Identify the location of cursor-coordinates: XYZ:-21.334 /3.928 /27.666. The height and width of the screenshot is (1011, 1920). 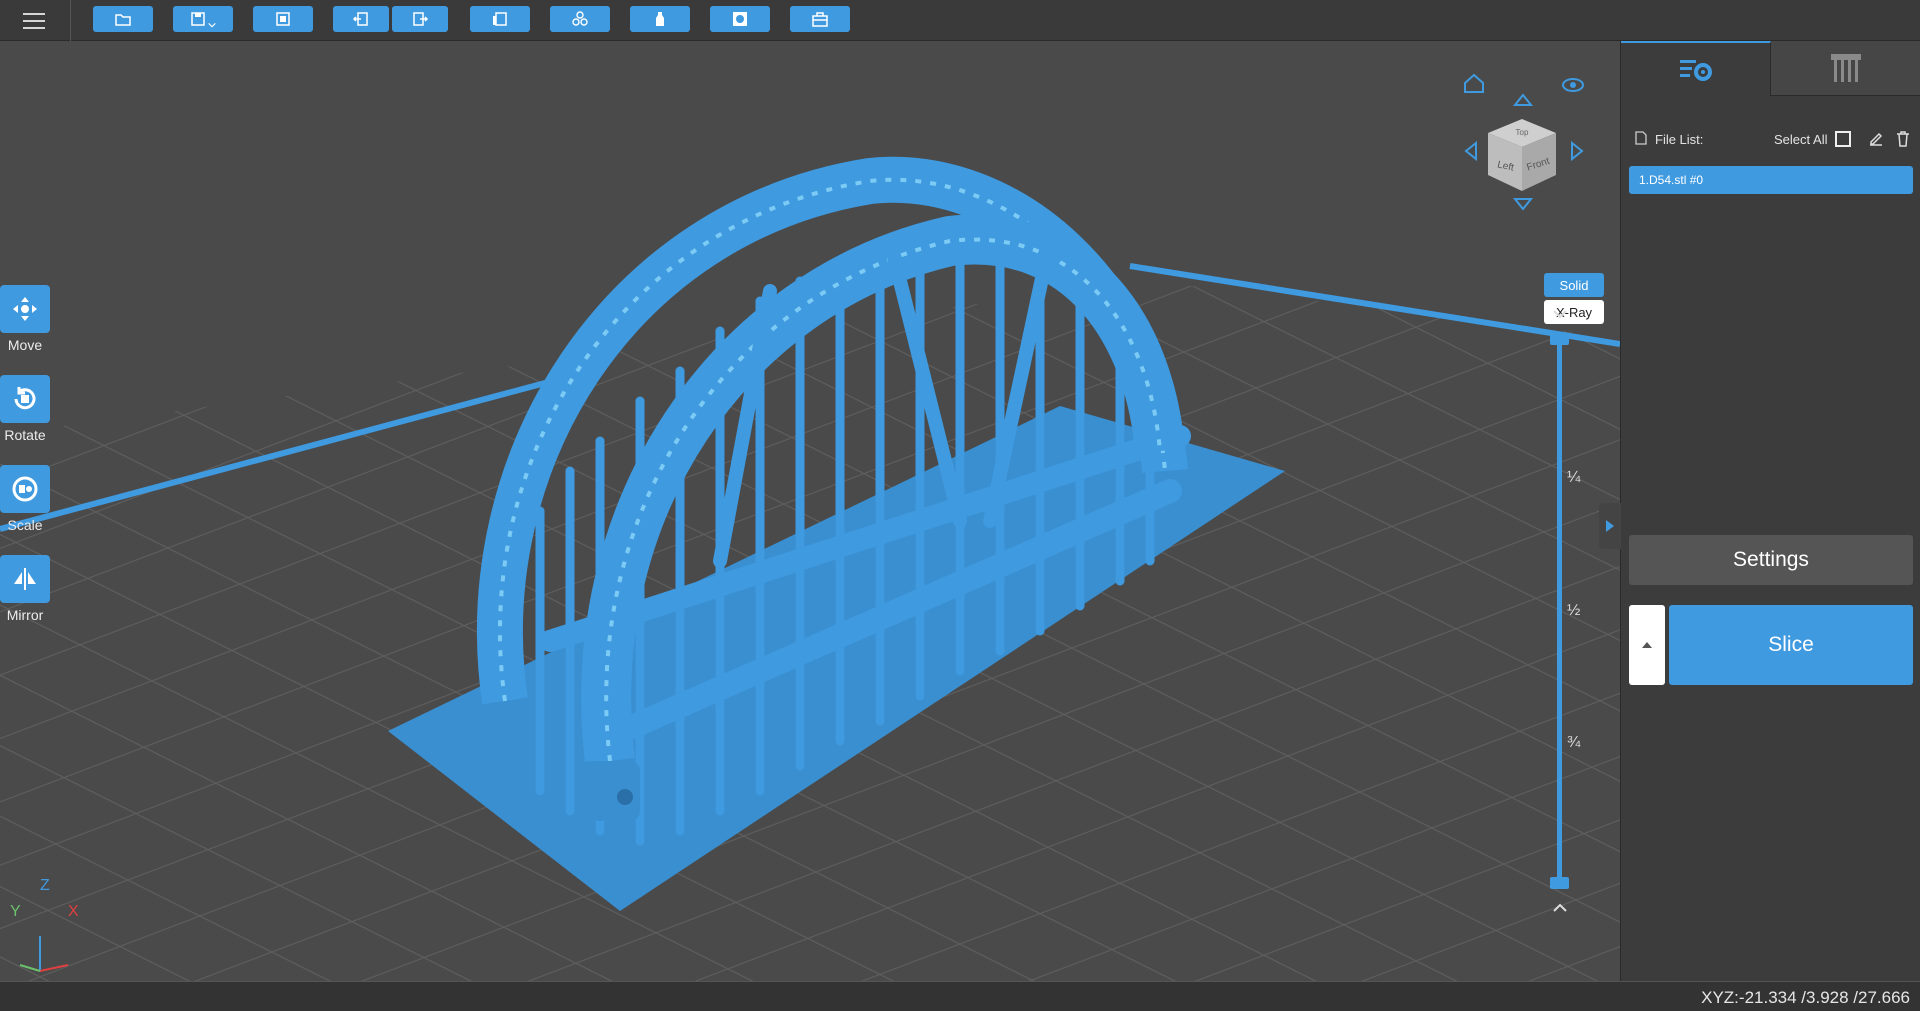
(1805, 997).